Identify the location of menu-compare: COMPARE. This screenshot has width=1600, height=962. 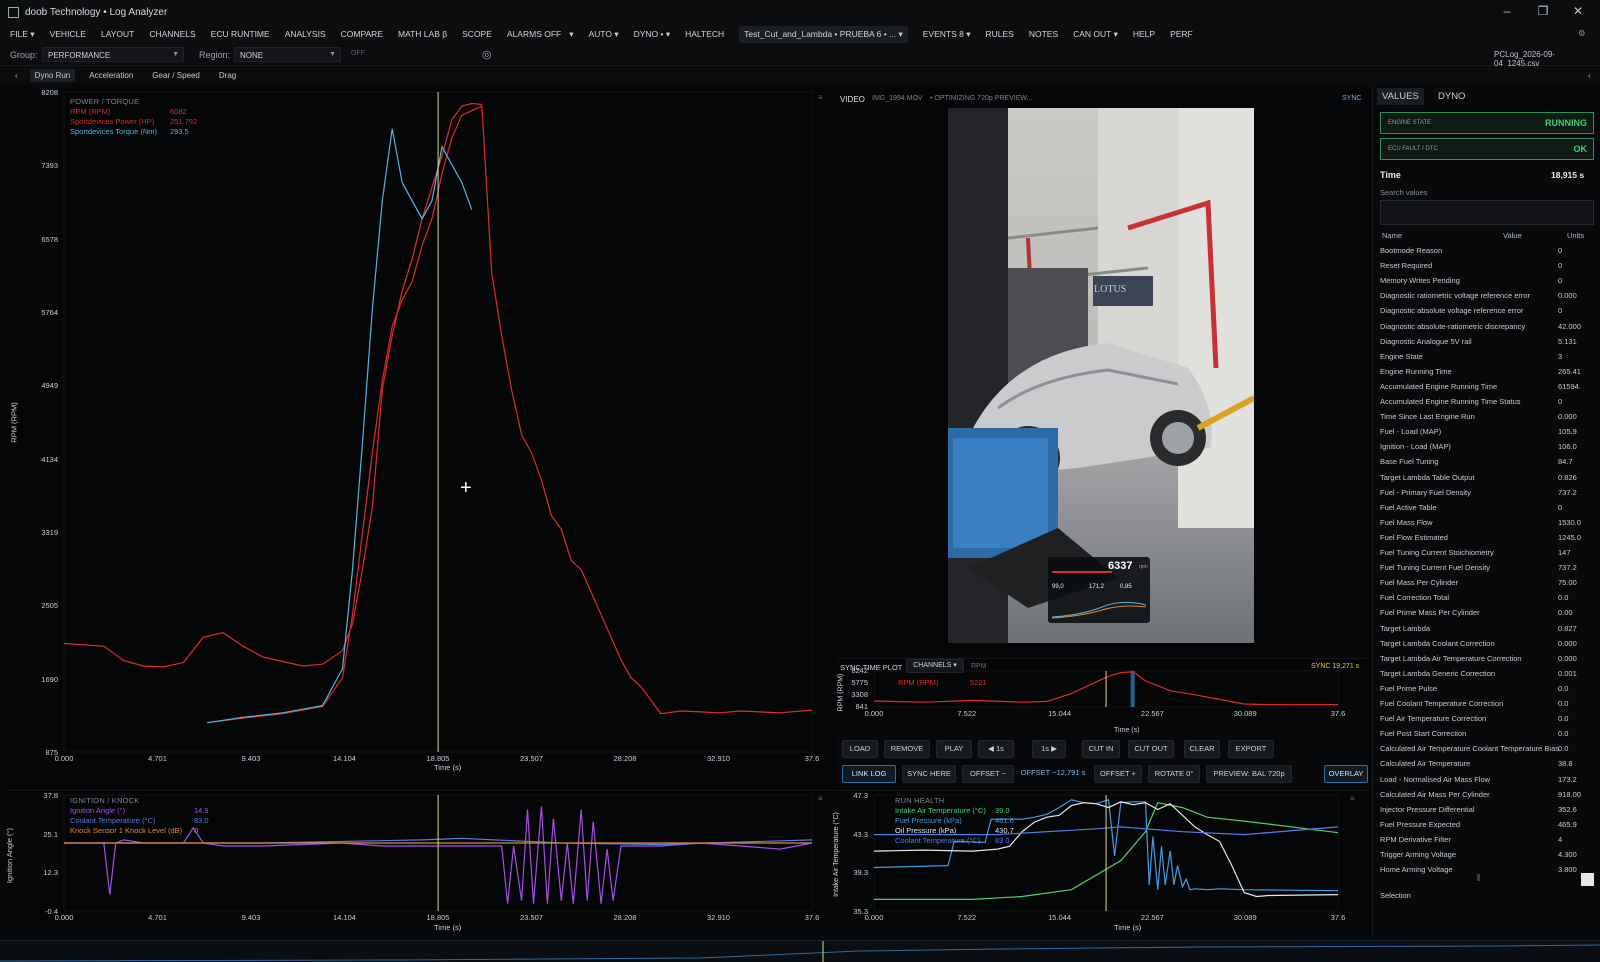
(362, 34).